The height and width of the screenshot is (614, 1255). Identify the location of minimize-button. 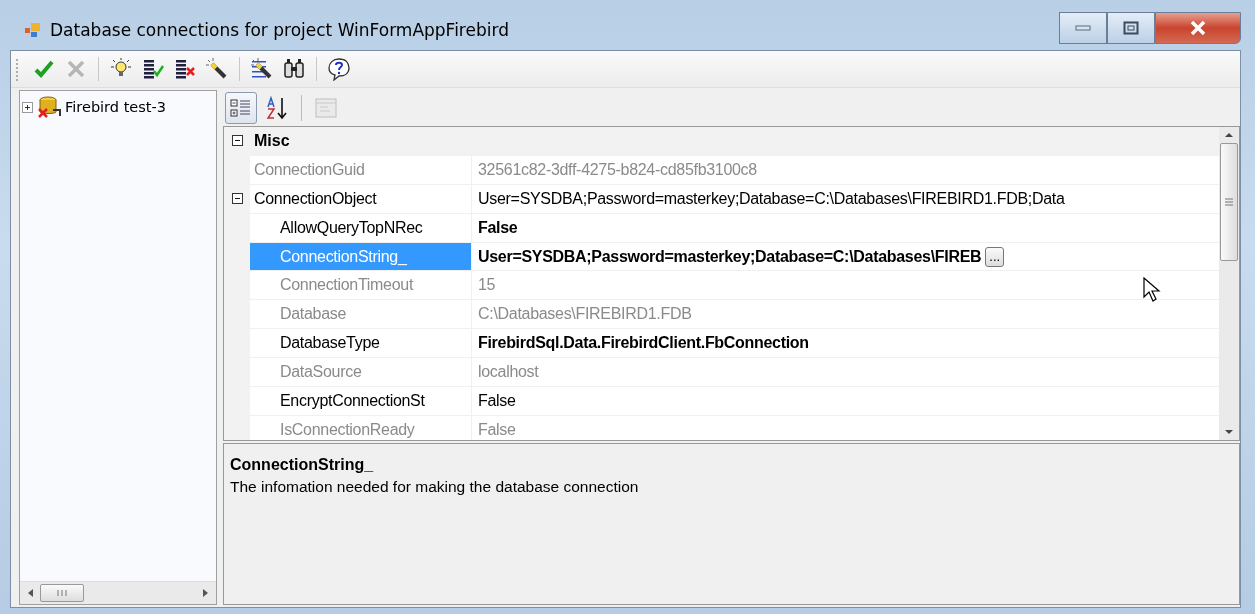
(1083, 28).